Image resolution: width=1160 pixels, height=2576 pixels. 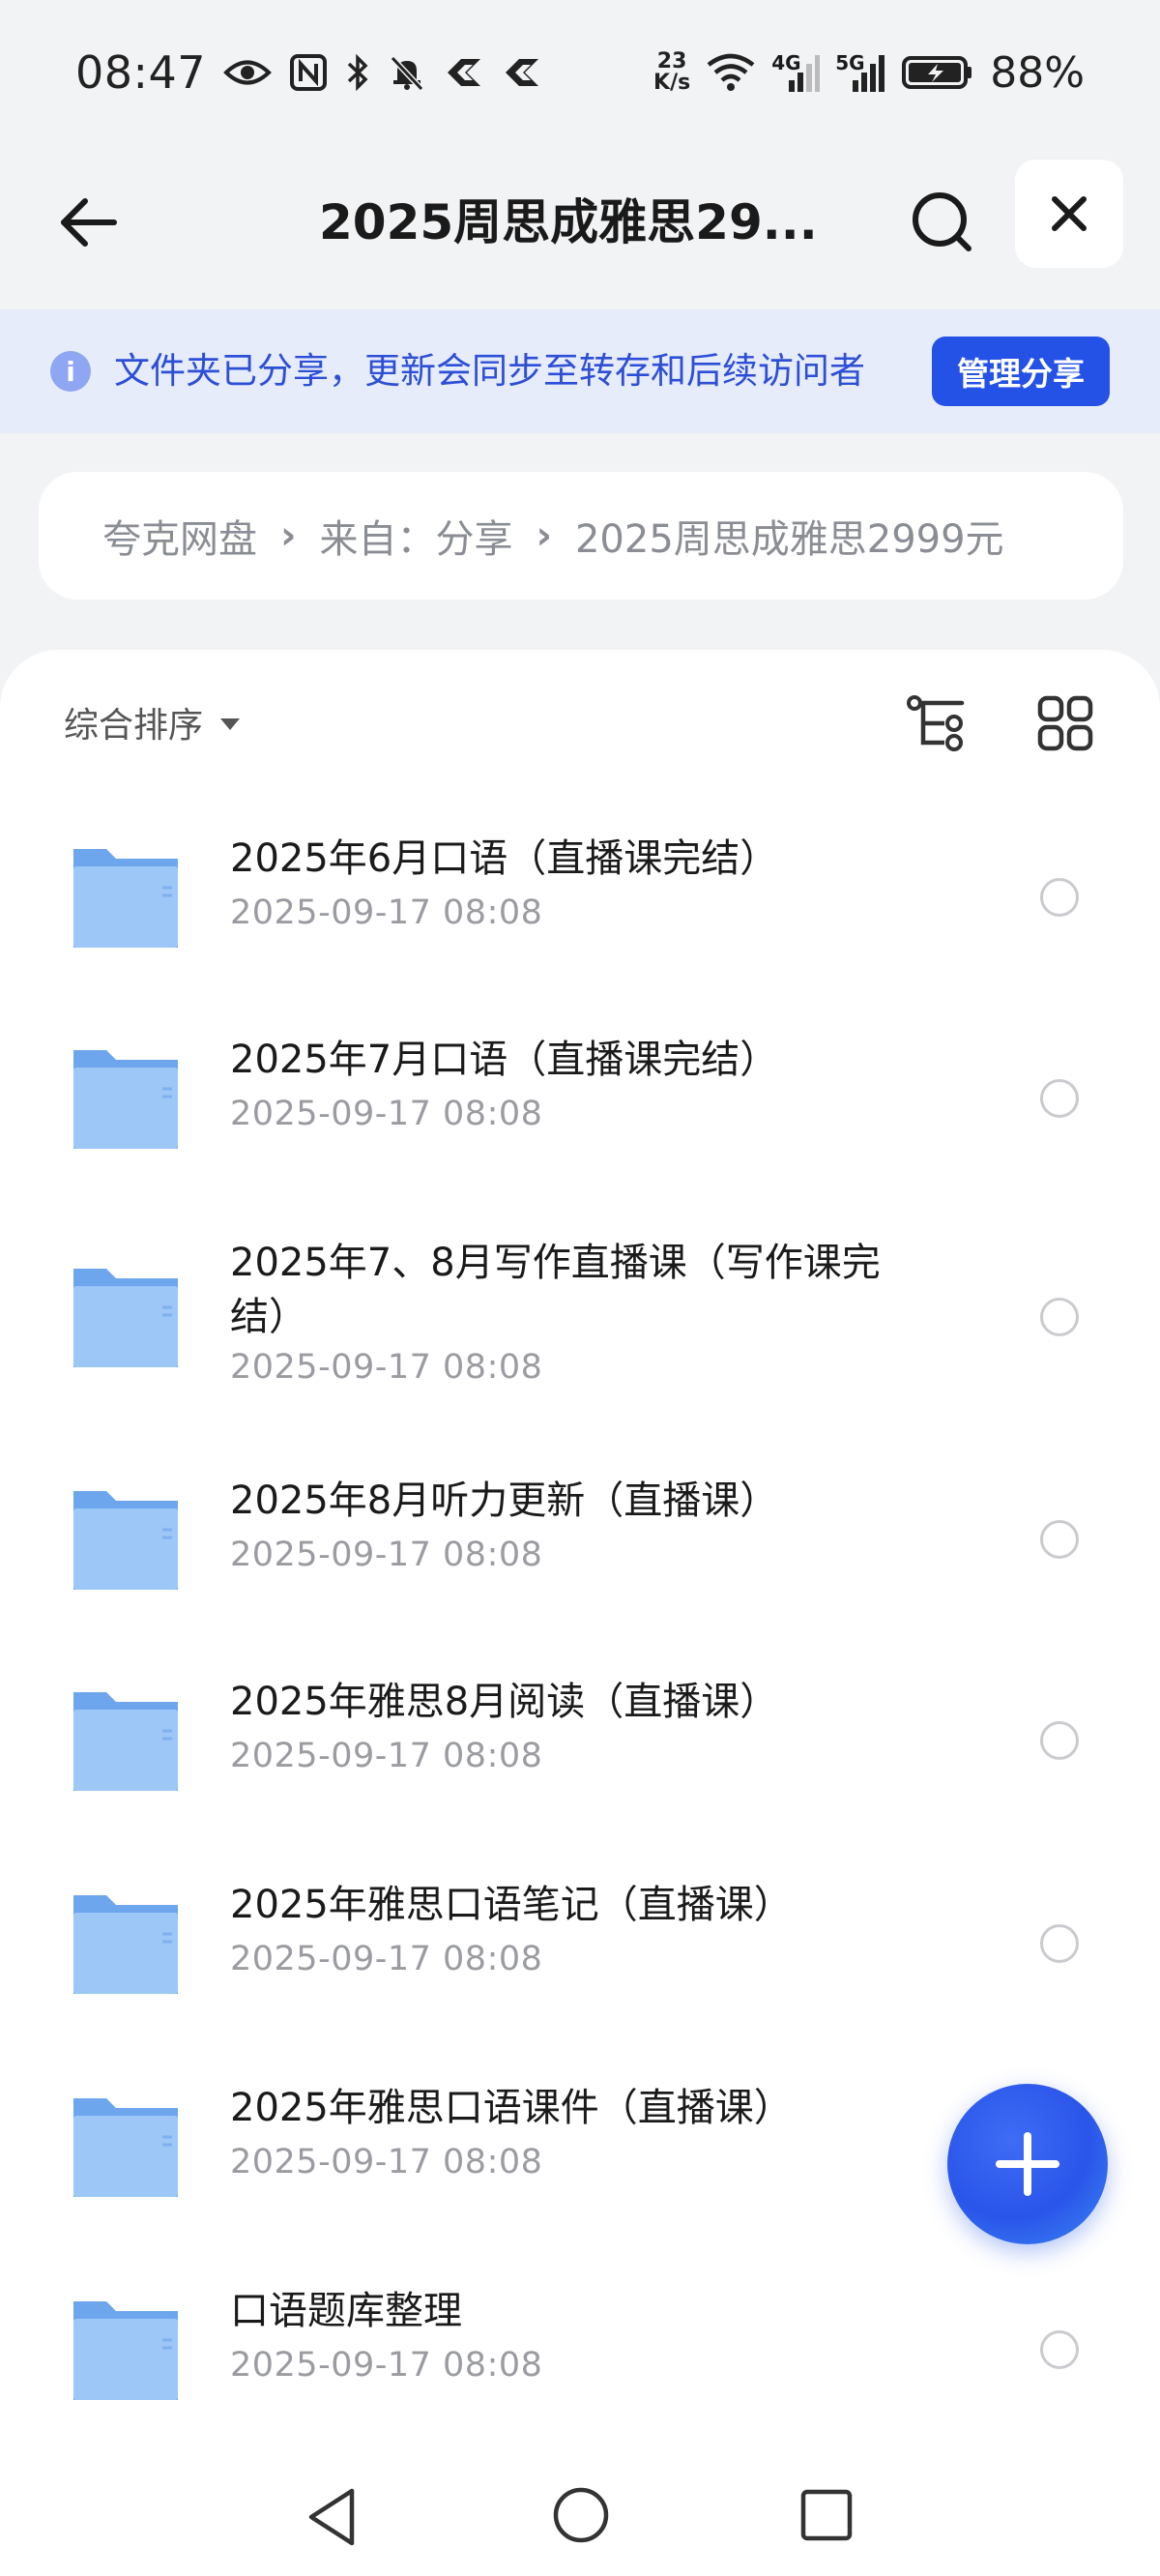 I want to click on eye-icon, so click(x=247, y=72).